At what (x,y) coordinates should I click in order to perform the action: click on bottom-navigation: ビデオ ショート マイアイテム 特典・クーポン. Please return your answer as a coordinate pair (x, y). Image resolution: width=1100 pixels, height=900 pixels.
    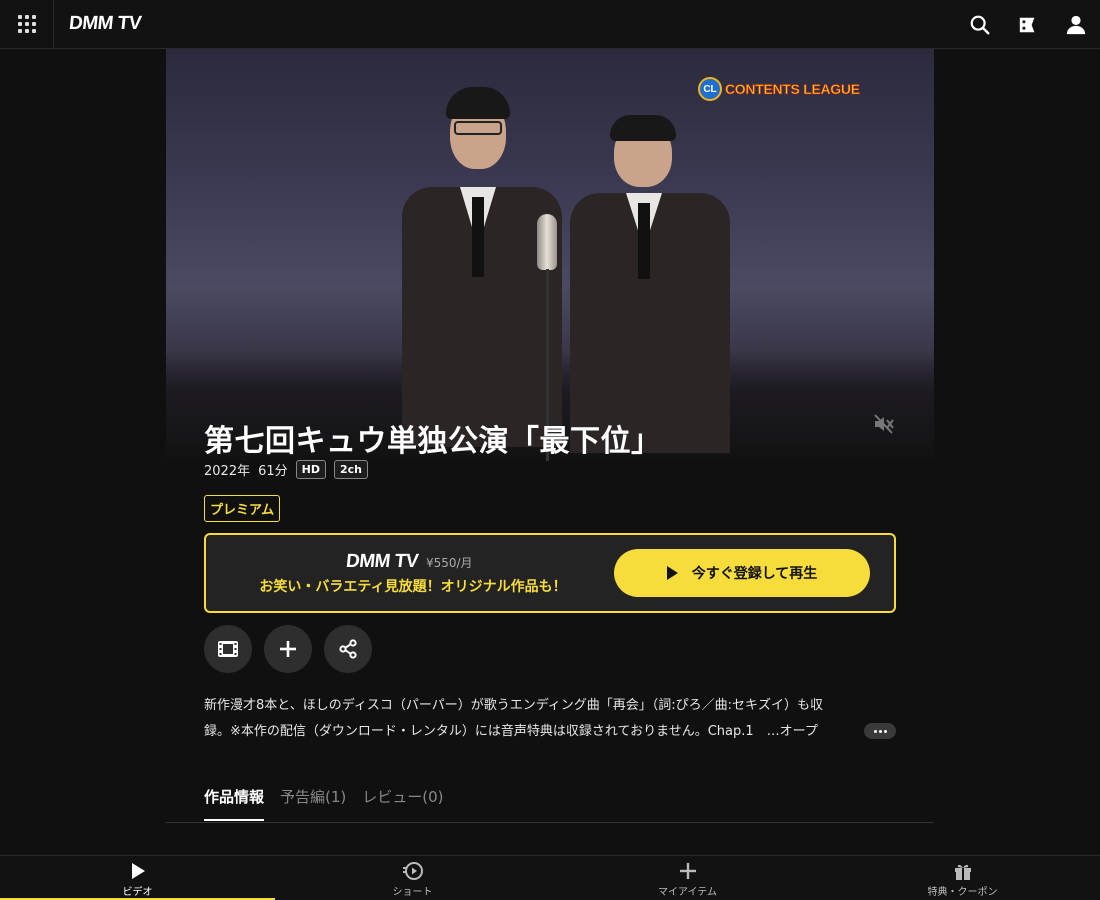
    Looking at the image, I should click on (550, 877).